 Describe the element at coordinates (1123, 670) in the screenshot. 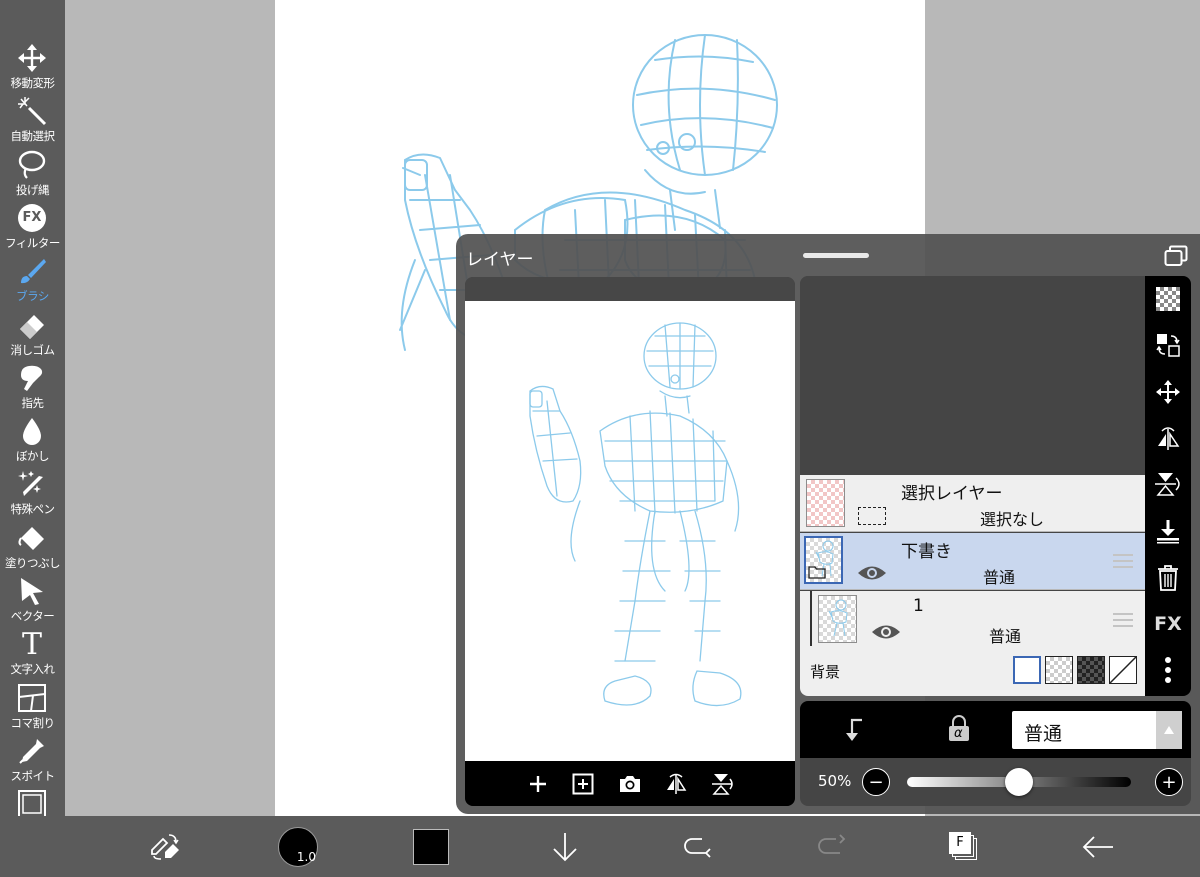

I see `background-none-swatch` at that location.